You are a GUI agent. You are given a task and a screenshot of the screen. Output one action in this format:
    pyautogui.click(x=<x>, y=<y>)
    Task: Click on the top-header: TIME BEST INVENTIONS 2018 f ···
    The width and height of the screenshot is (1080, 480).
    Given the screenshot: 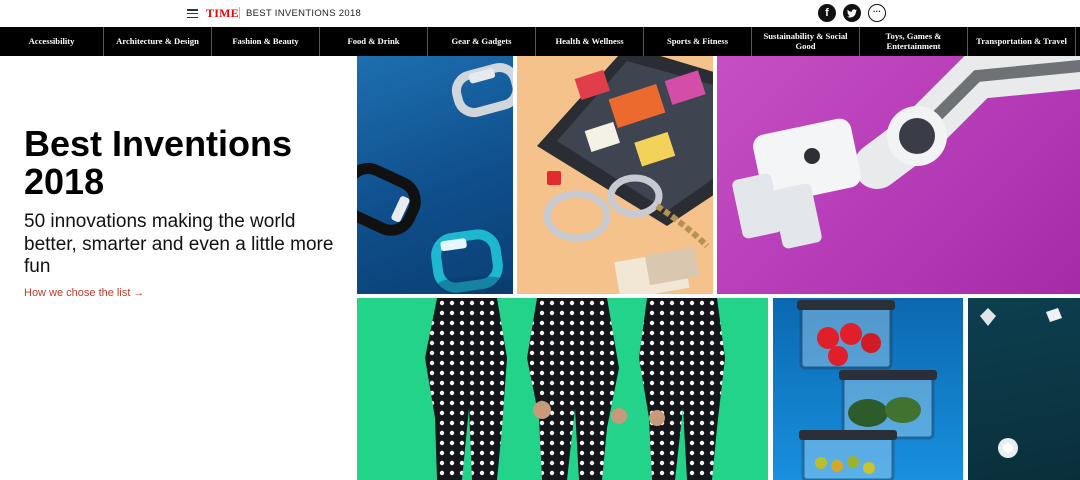 What is the action you would take?
    pyautogui.click(x=540, y=13)
    